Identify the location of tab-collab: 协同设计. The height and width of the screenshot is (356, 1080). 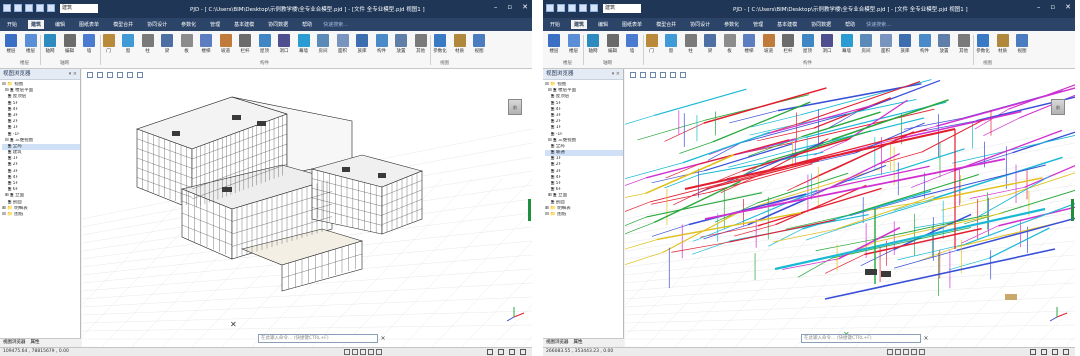
(700, 24).